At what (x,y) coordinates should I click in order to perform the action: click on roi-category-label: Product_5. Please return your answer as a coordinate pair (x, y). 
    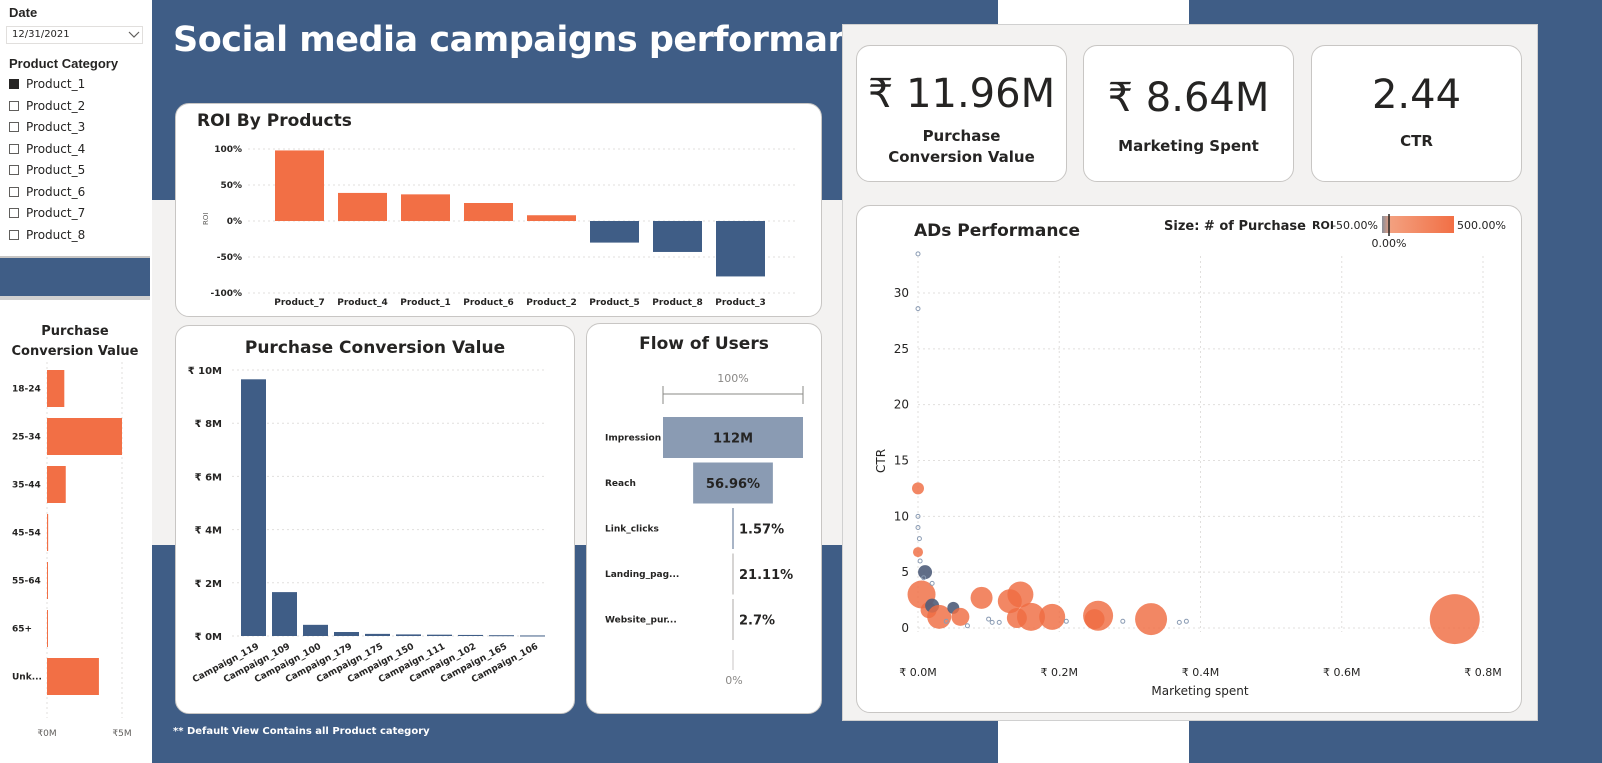
    Looking at the image, I should click on (614, 303).